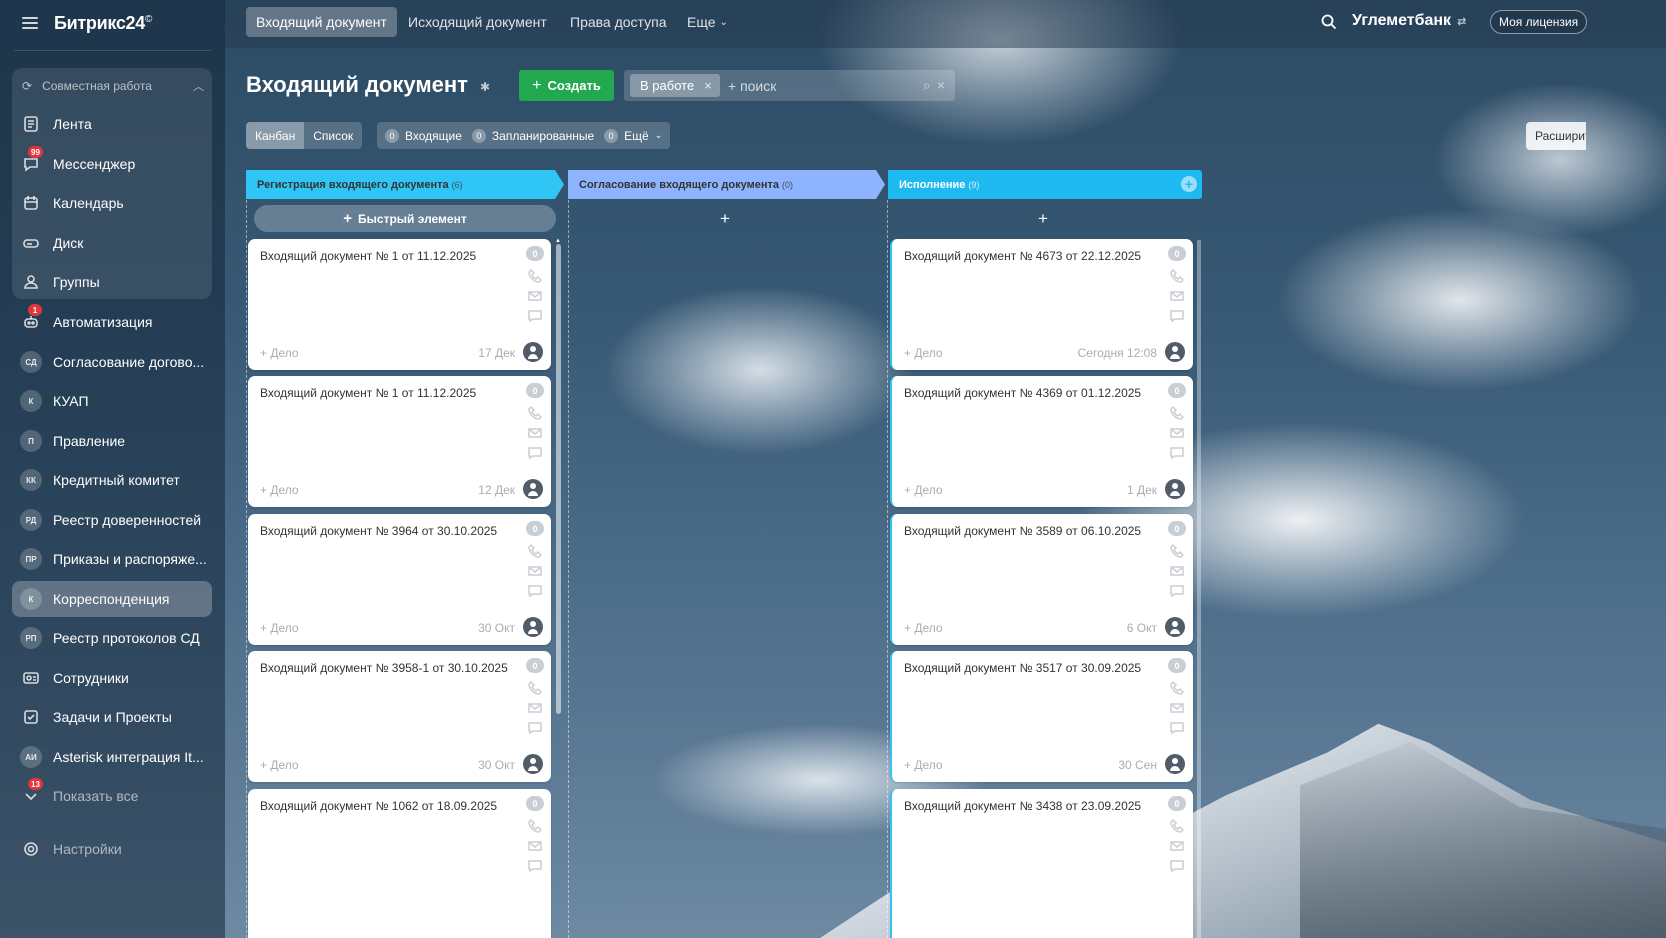  Describe the element at coordinates (112, 243) in the screenshot. I see `sidebar-item-disk: Диск` at that location.